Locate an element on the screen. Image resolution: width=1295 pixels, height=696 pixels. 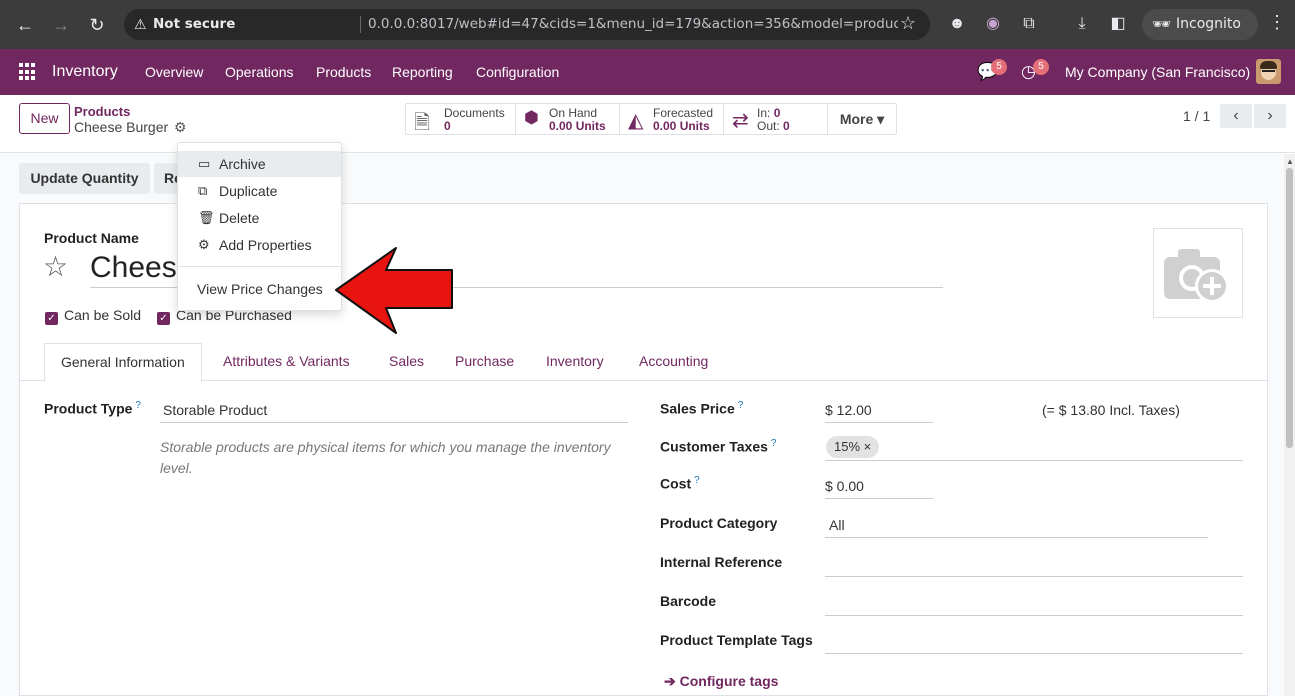
next-record-button: › is located at coordinates (1270, 116).